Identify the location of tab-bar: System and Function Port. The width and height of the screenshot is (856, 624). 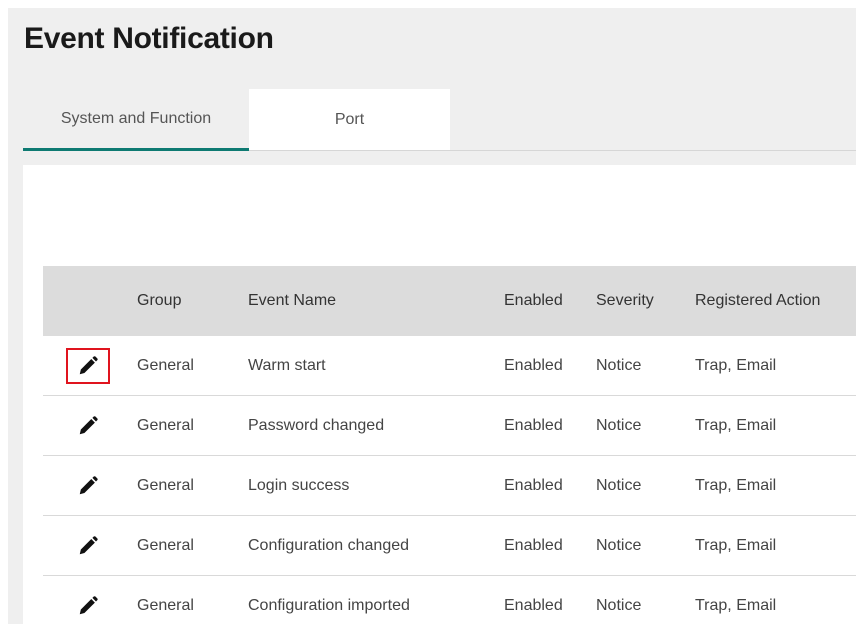
(439, 120).